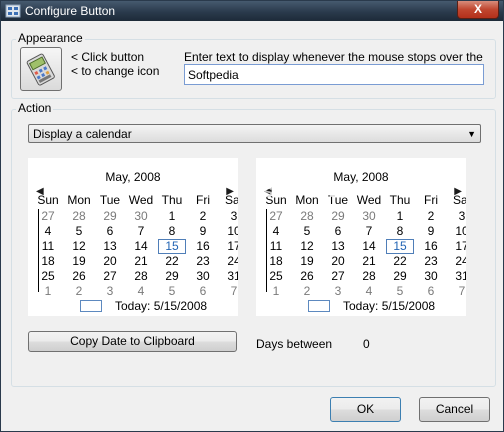  What do you see at coordinates (79, 200) in the screenshot?
I see `day-name-header: Mon` at bounding box center [79, 200].